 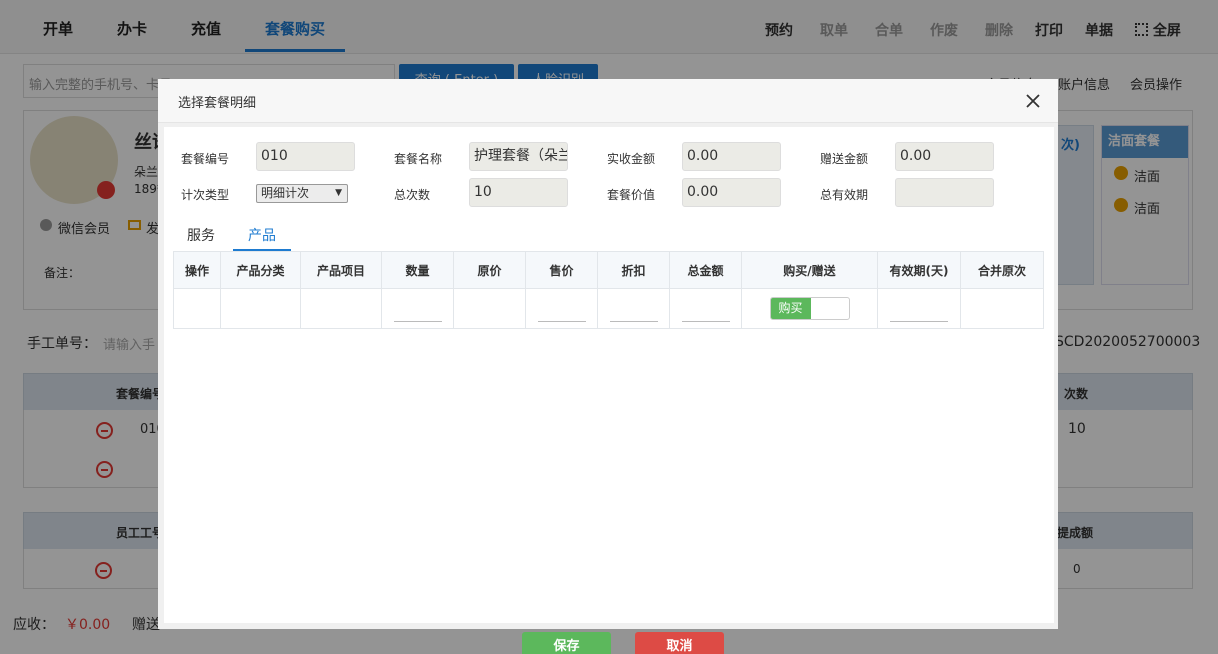 I want to click on total-count-field: 10, so click(x=518, y=192).